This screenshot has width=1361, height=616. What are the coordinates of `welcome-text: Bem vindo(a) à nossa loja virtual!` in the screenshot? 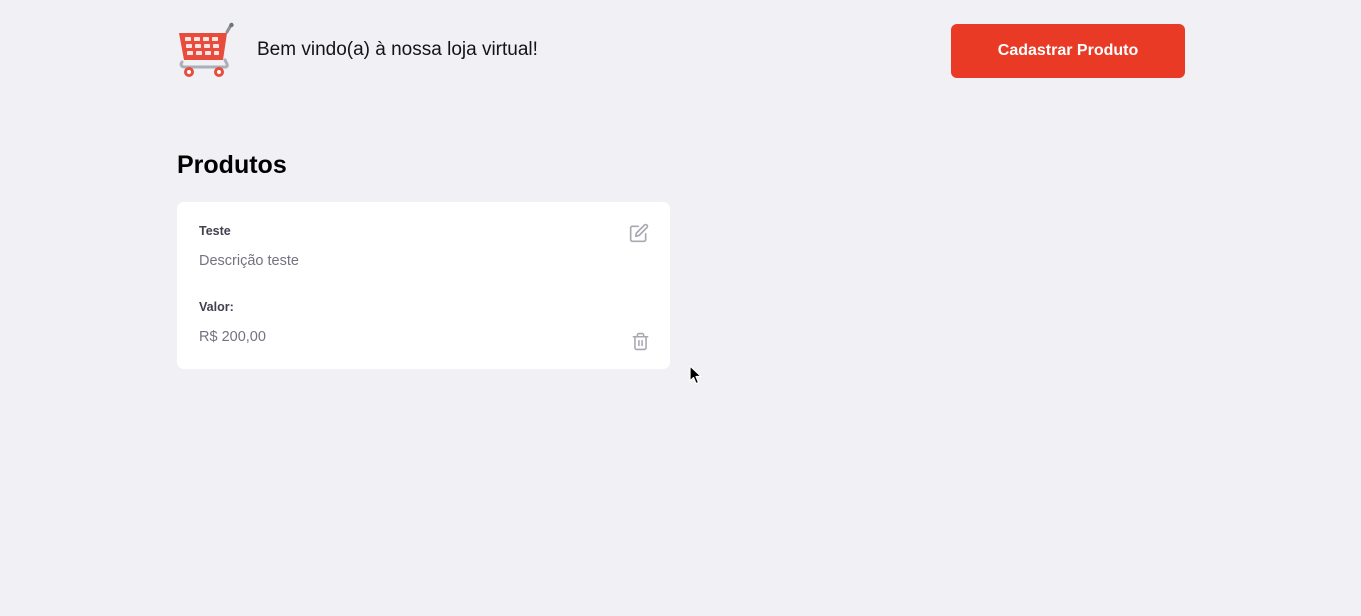 It's located at (397, 49).